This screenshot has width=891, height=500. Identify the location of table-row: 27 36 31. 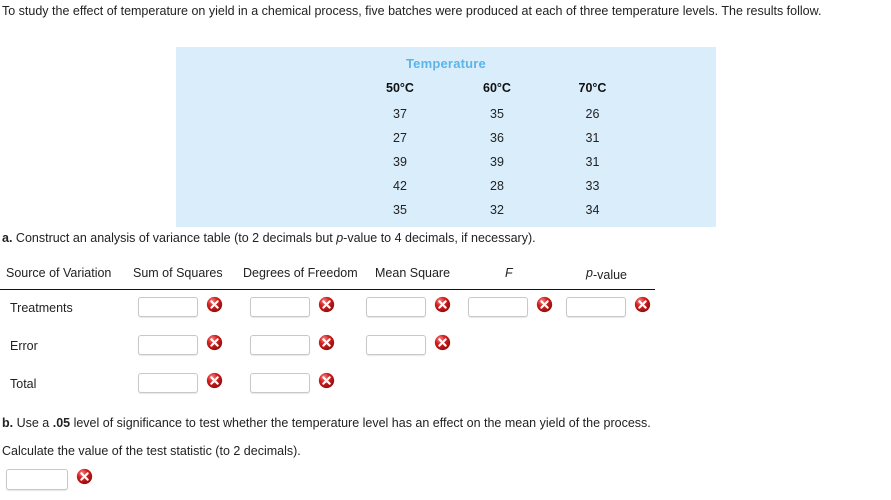
(446, 138).